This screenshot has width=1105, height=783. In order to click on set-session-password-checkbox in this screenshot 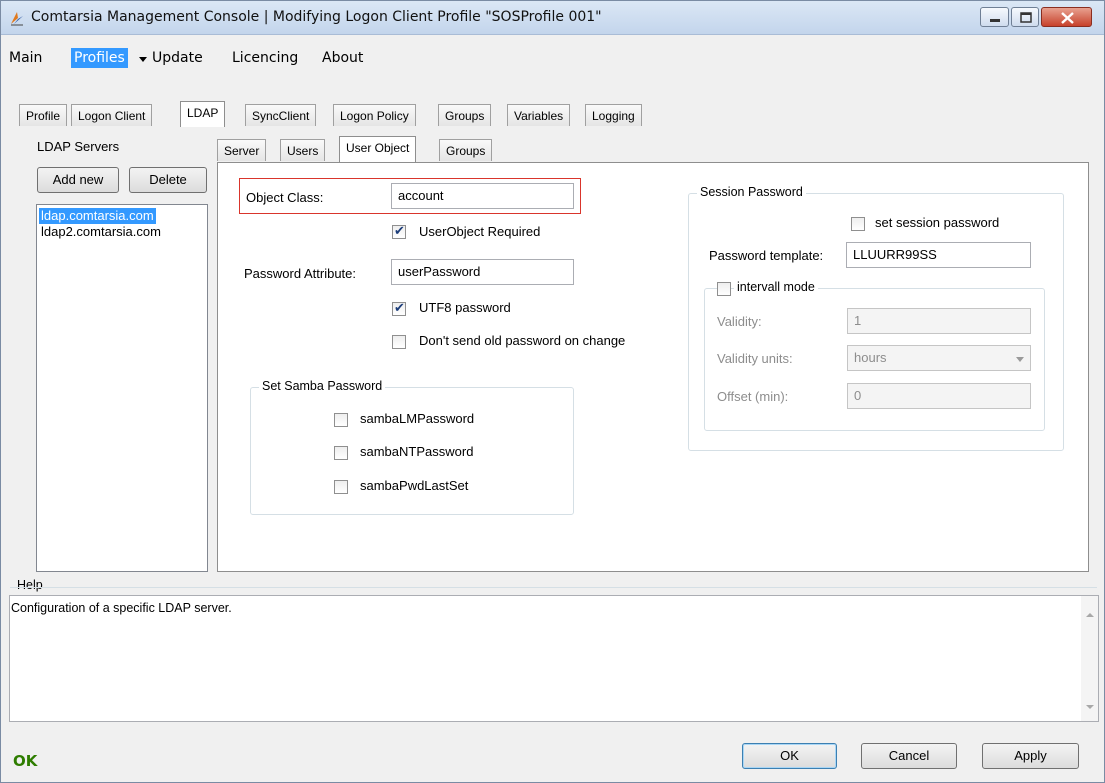, I will do `click(858, 224)`.